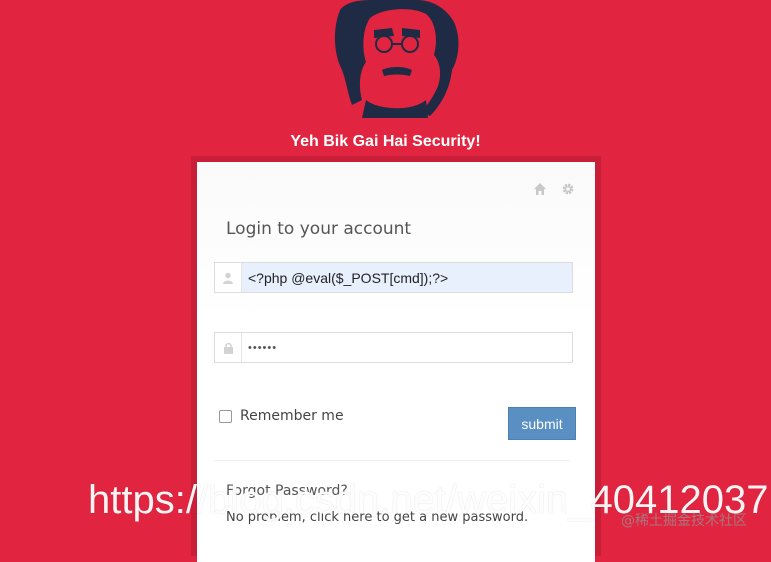 The width and height of the screenshot is (771, 562). What do you see at coordinates (684, 521) in the screenshot?
I see `watermark-site: @稀土掘金技术社区` at bounding box center [684, 521].